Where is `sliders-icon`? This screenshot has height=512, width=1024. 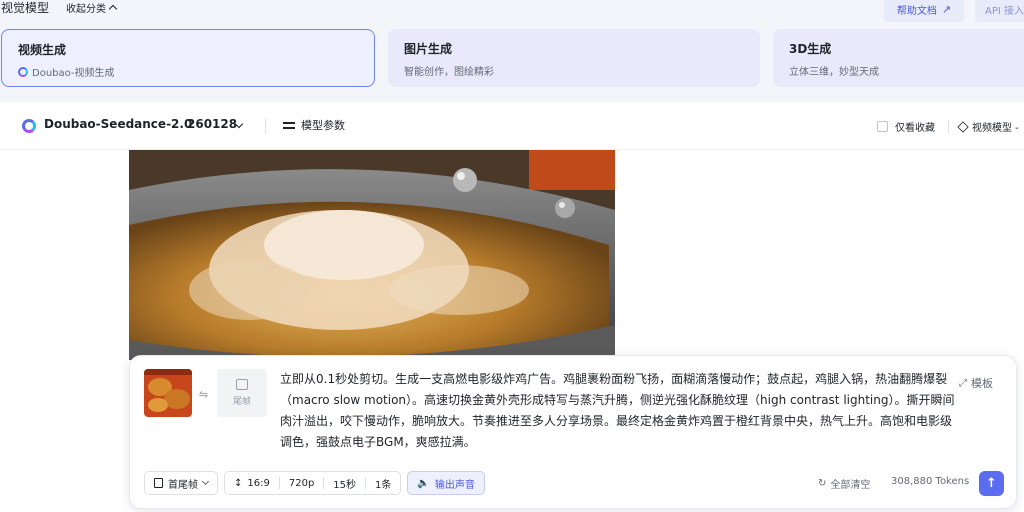 sliders-icon is located at coordinates (289, 125).